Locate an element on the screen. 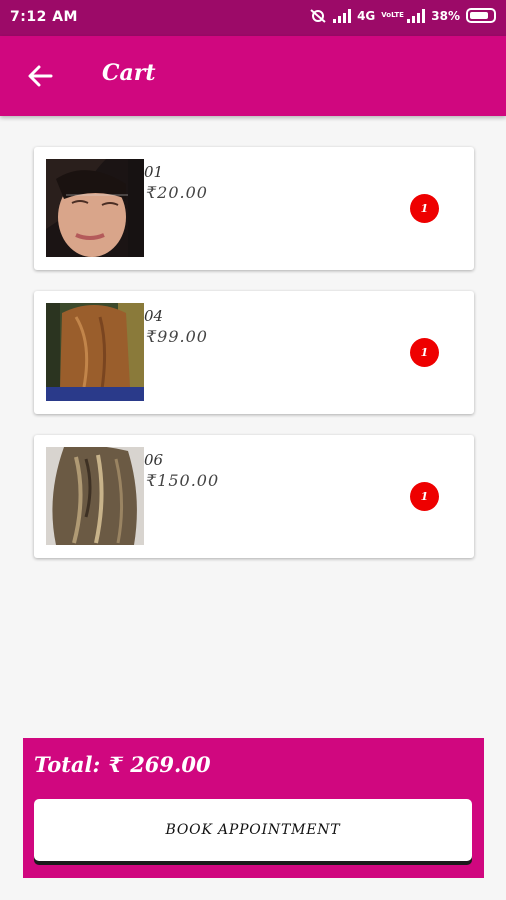 The width and height of the screenshot is (506, 900). hair-back-photo is located at coordinates (95, 352).